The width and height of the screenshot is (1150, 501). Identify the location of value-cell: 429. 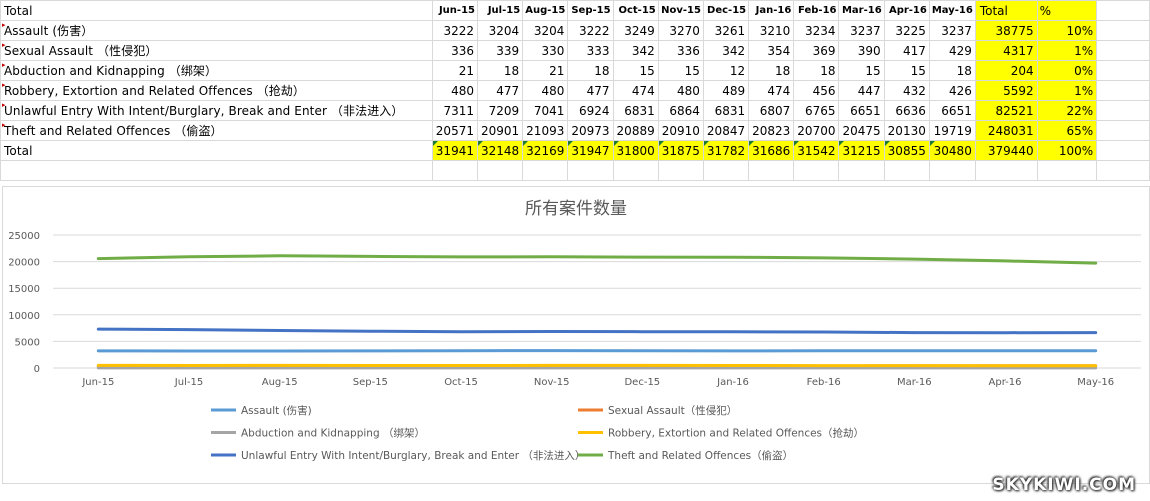
(952, 50).